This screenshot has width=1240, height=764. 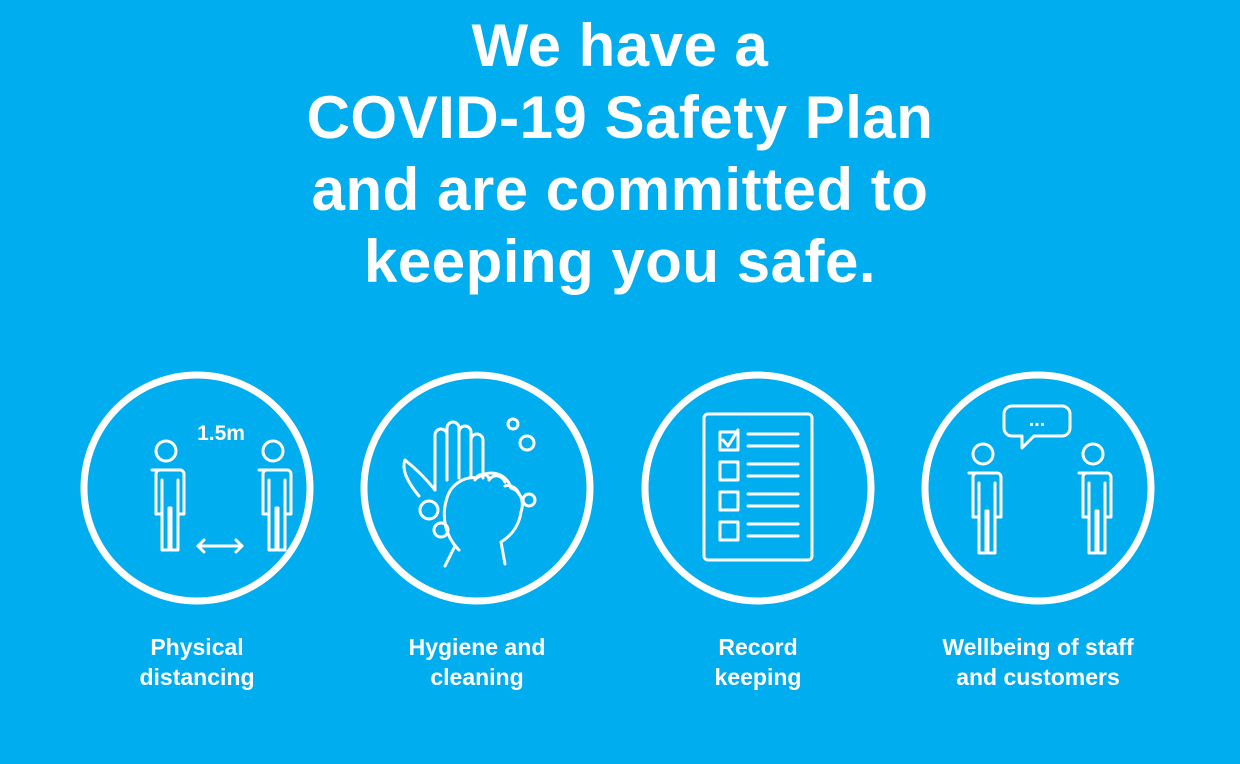 I want to click on headline-line-3: and are committed to, so click(x=620, y=189).